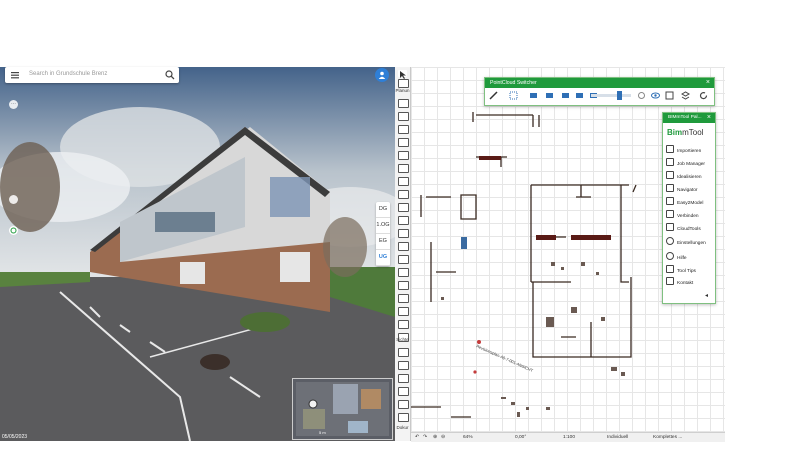  Describe the element at coordinates (402, 74) in the screenshot. I see `arrow-tool-icon` at that location.